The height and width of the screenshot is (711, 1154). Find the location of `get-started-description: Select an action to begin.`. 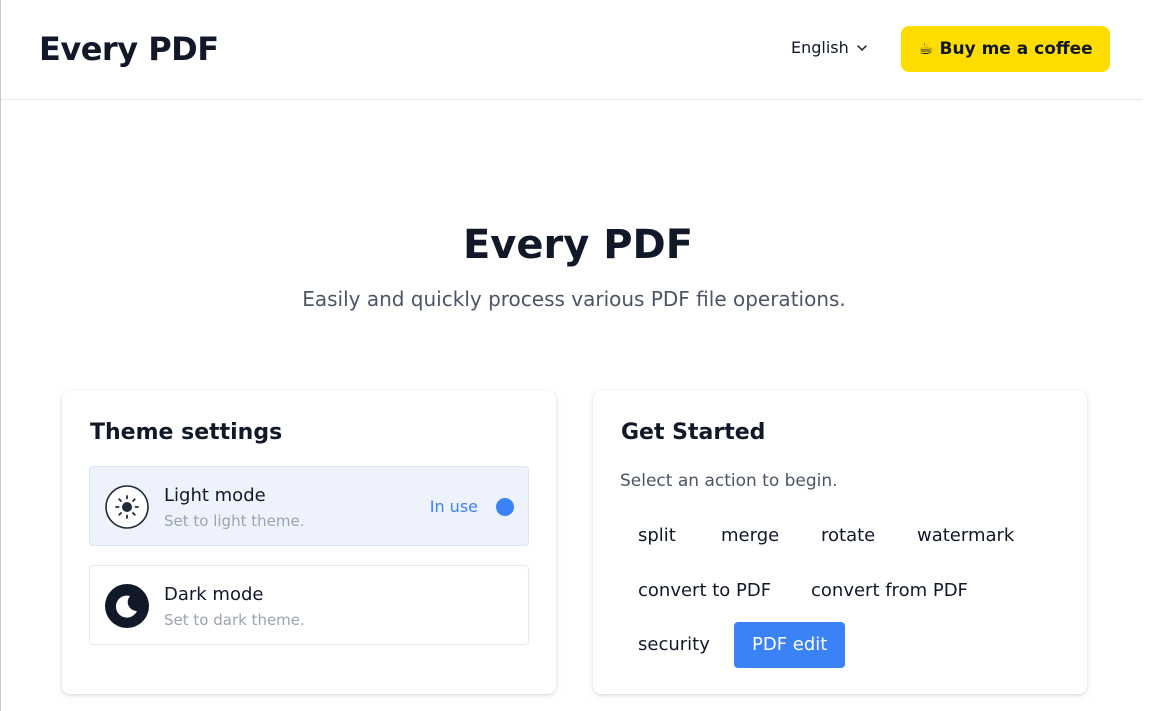

get-started-description: Select an action to begin. is located at coordinates (729, 481).